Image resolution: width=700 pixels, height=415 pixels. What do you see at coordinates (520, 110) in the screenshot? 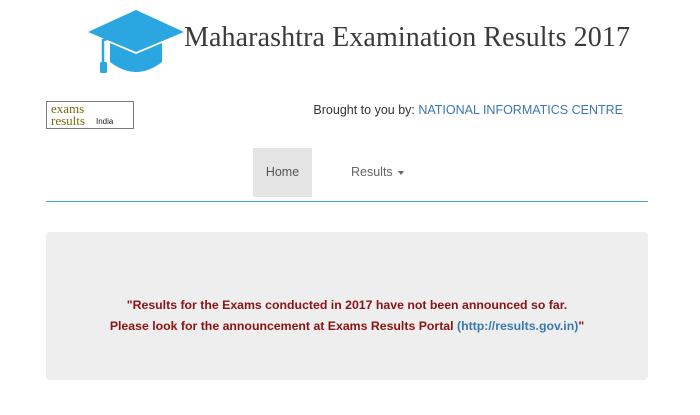
I see `credit-org-link: NATIONAL INFORMATICS CENTRE` at bounding box center [520, 110].